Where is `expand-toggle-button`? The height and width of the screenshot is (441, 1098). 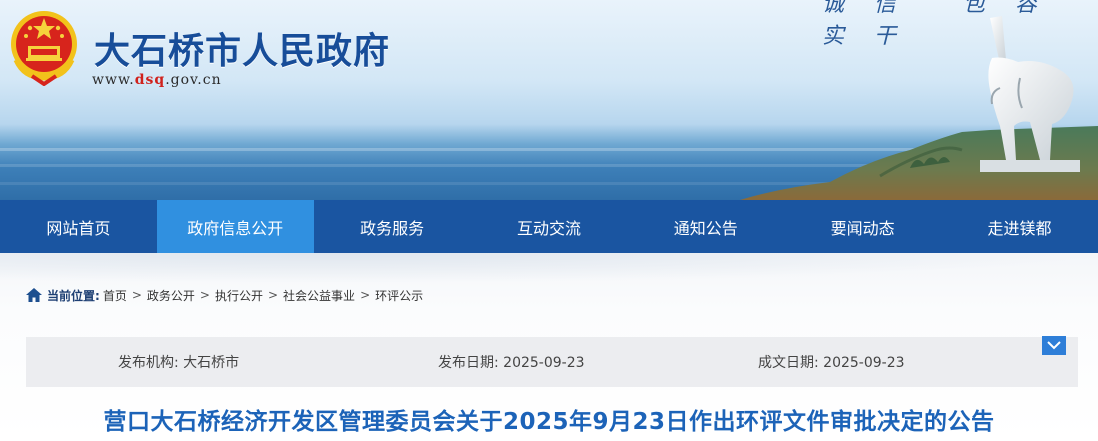
expand-toggle-button is located at coordinates (1054, 345).